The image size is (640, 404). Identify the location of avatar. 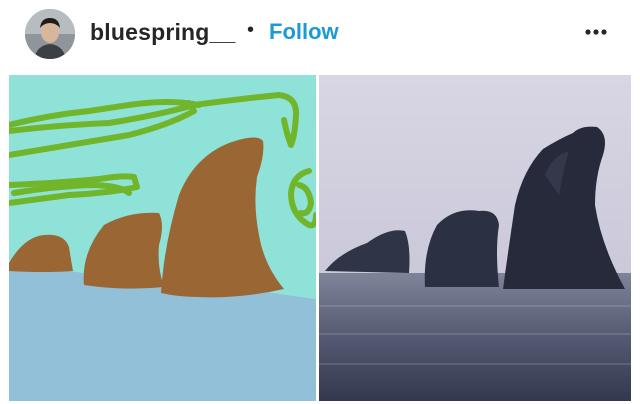
(50, 34).